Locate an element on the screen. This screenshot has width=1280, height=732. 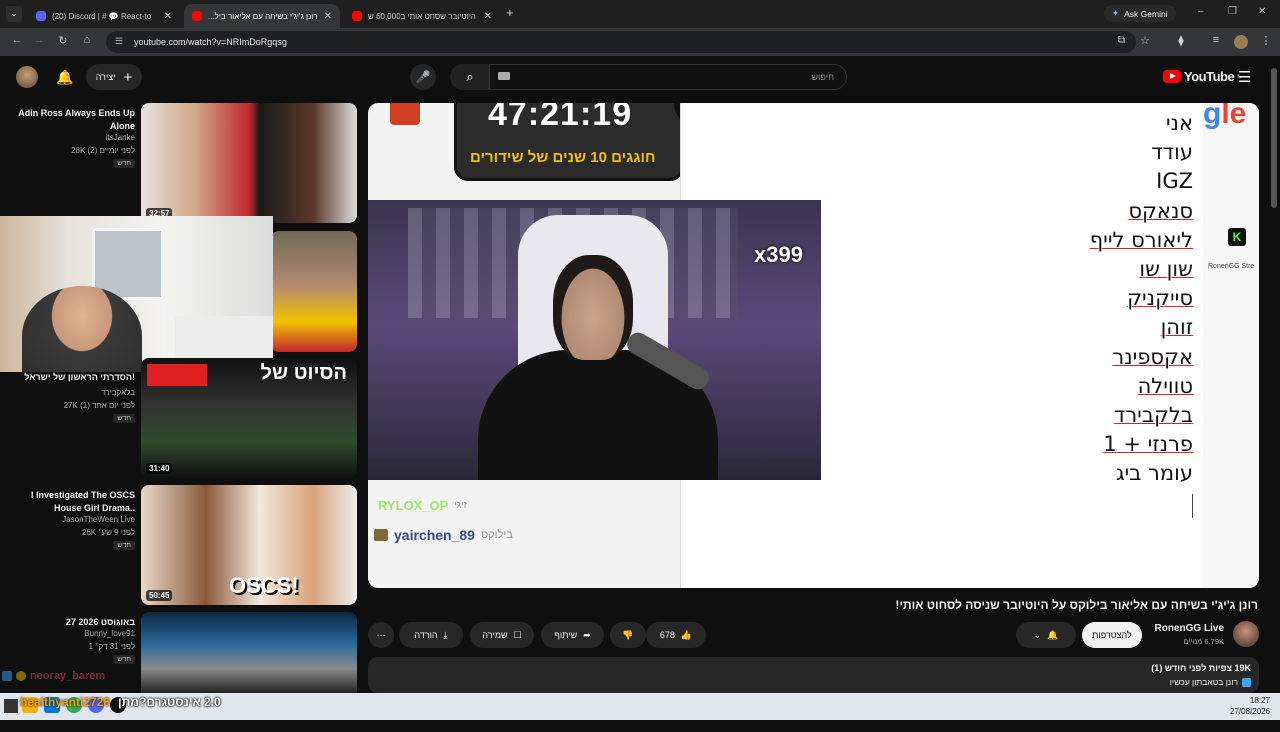
search-placeholder: חיפוש is located at coordinates (822, 77).